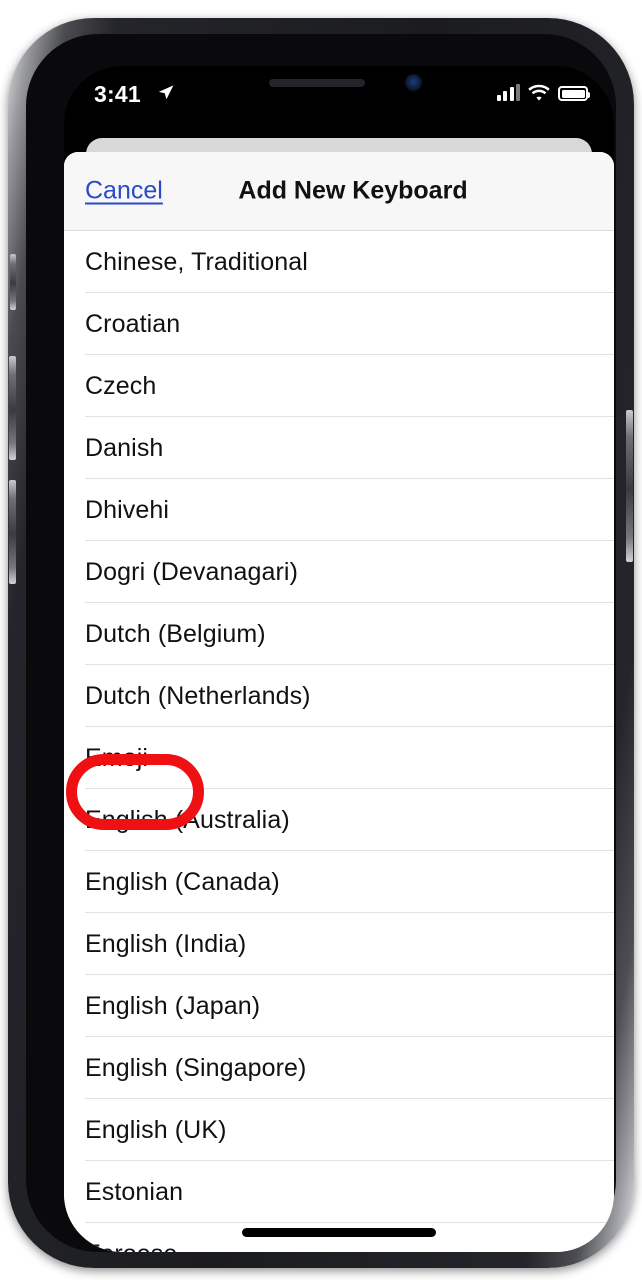 The image size is (642, 1280). I want to click on keyboard-list-item-label: Chinese, Traditional, so click(196, 261).